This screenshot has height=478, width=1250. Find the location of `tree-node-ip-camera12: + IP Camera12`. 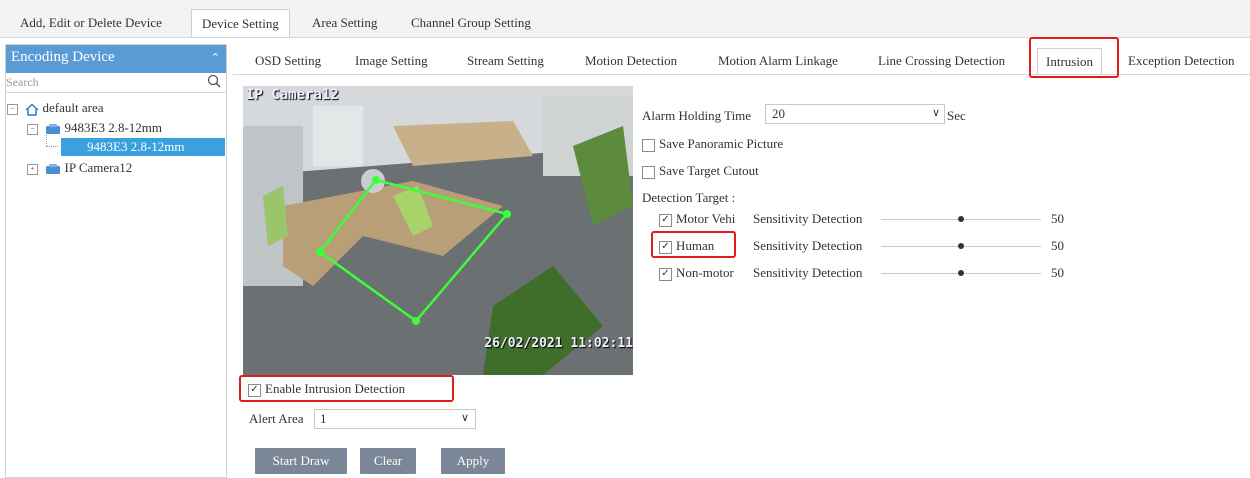

tree-node-ip-camera12: + IP Camera12 is located at coordinates (79, 168).